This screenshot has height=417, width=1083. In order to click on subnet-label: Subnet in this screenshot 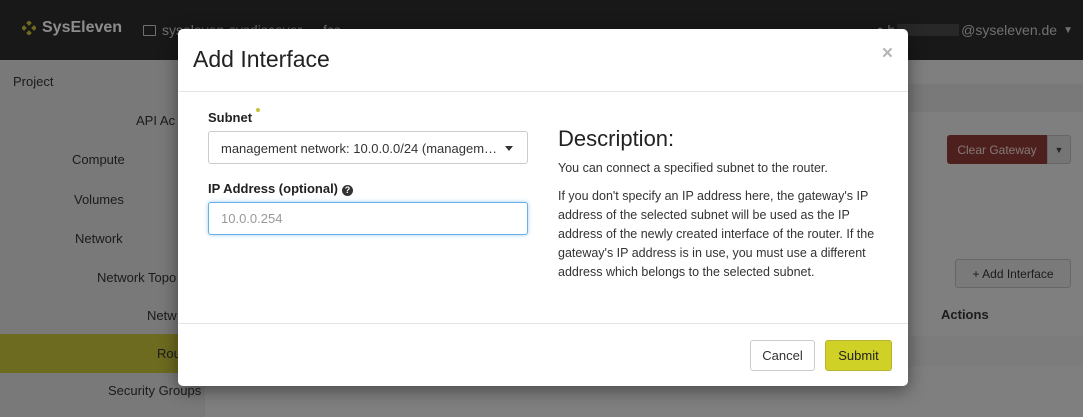, I will do `click(230, 117)`.